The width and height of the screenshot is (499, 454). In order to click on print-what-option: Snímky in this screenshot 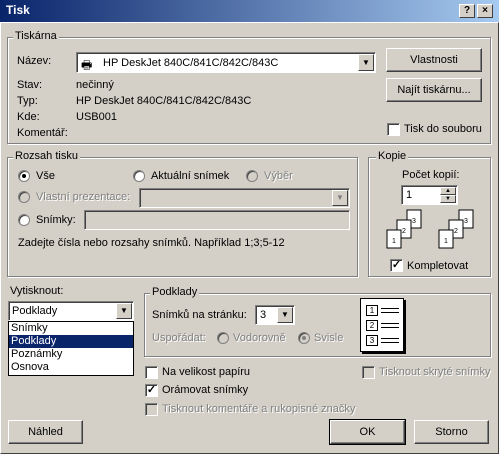, I will do `click(71, 328)`.